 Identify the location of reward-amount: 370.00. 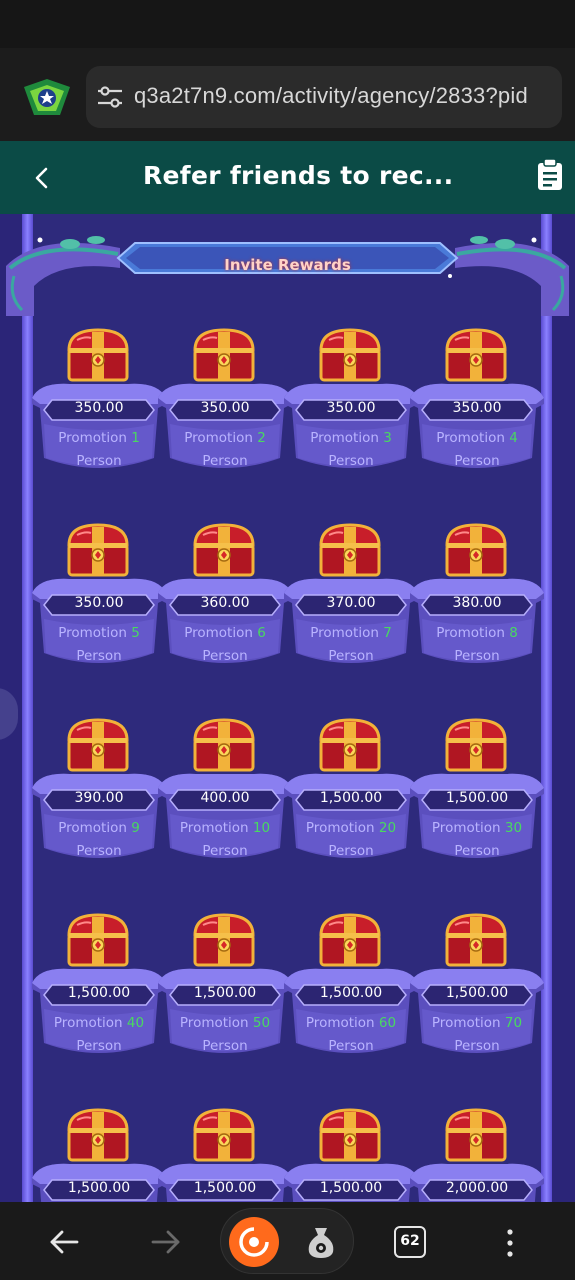
(351, 603).